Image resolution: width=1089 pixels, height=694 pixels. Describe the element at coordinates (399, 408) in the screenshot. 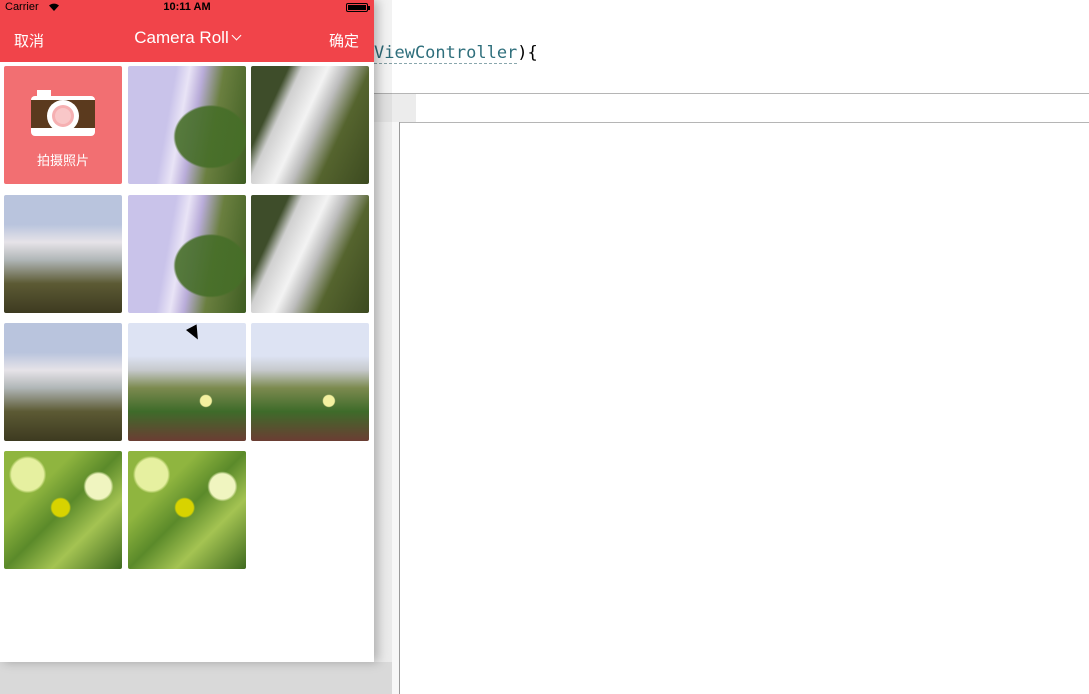

I see `editor-gutter-line` at that location.